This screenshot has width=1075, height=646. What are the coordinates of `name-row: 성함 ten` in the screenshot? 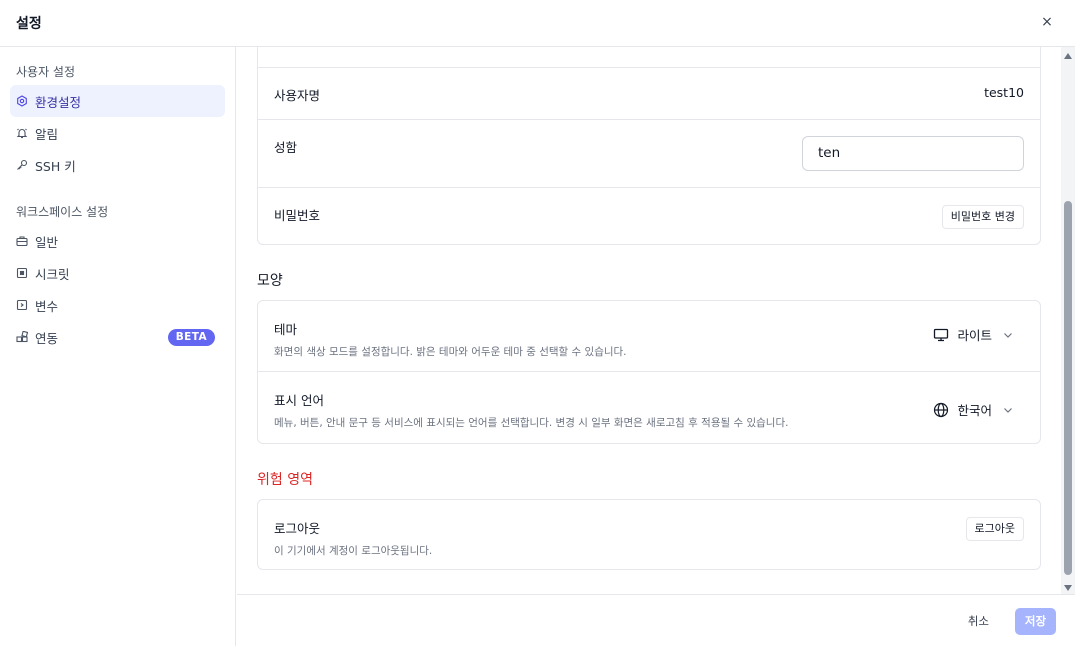 It's located at (649, 154).